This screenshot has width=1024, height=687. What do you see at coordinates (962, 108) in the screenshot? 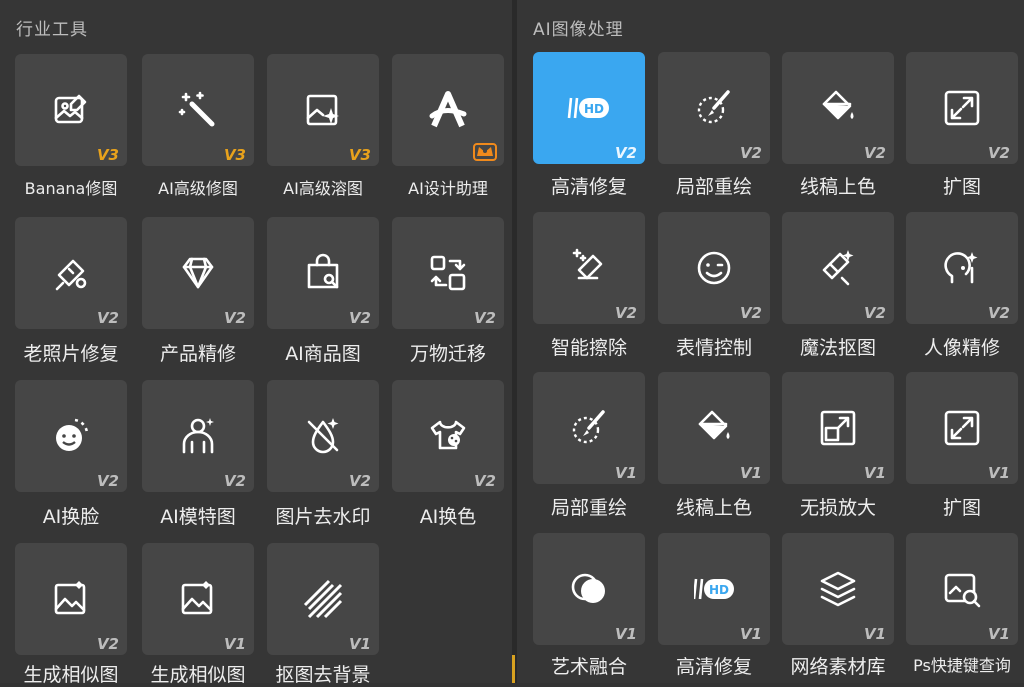
I see `tool-tile-right-4: V2` at bounding box center [962, 108].